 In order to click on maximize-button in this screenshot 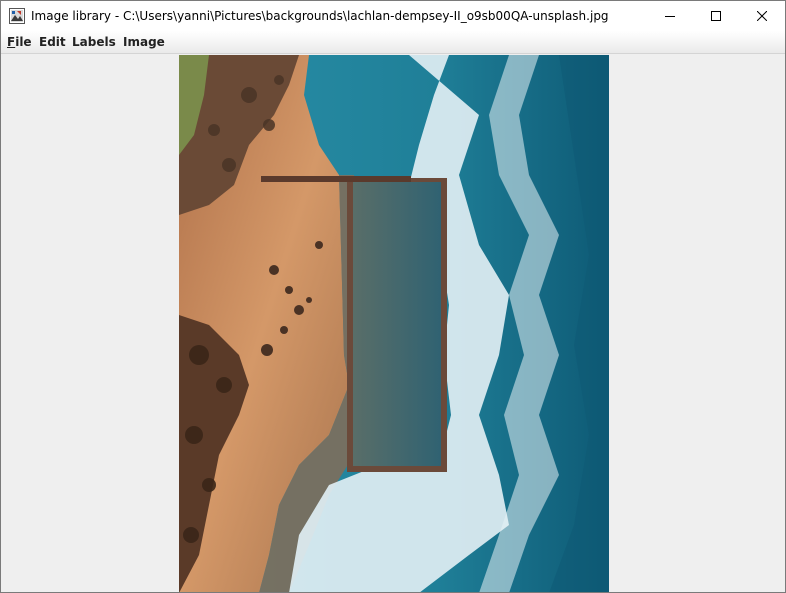, I will do `click(716, 16)`.